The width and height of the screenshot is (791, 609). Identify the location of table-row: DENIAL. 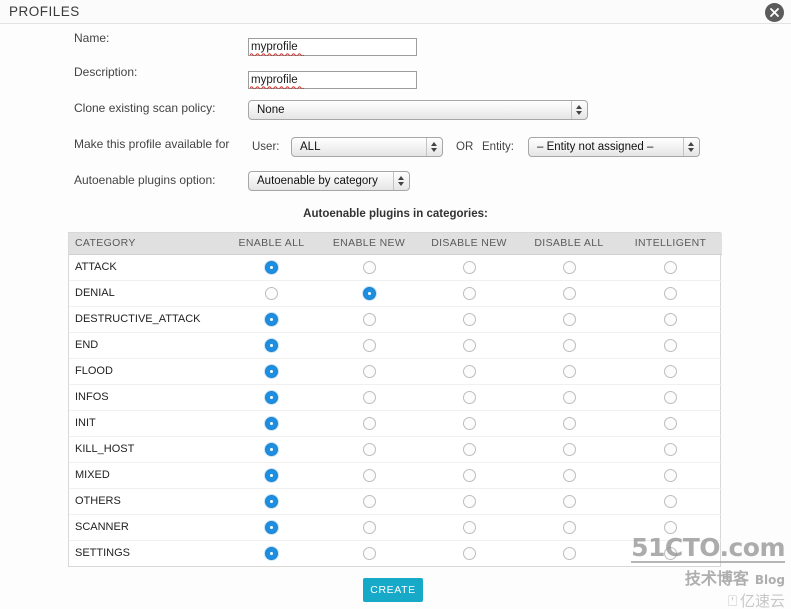
(395, 292).